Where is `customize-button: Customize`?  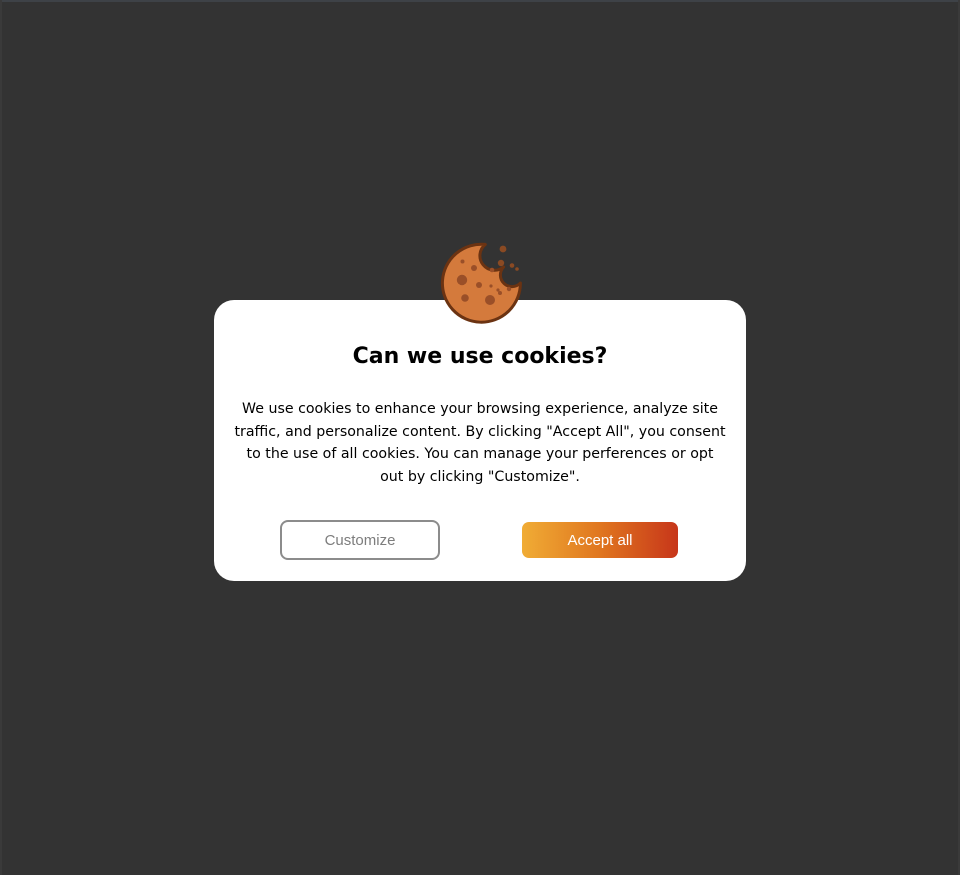
customize-button: Customize is located at coordinates (360, 540).